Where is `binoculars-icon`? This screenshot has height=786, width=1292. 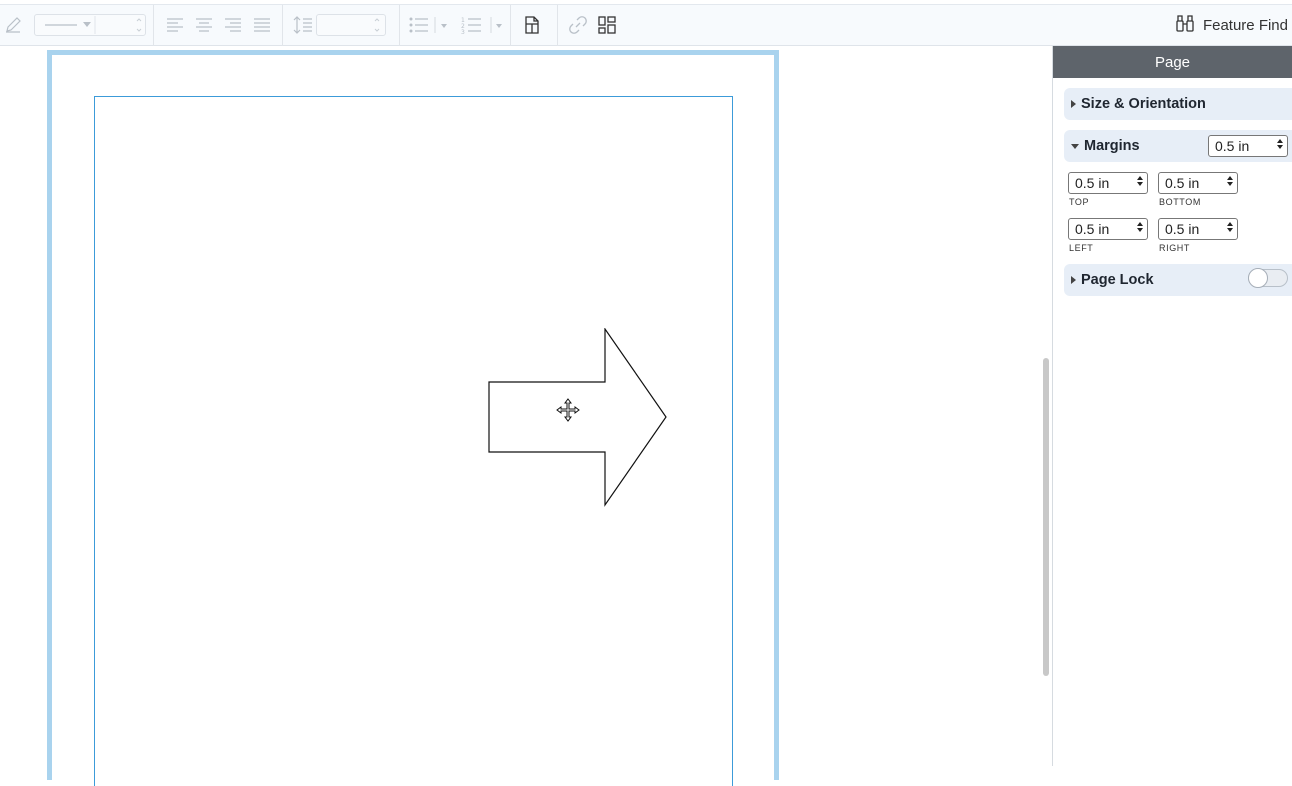
binoculars-icon is located at coordinates (1185, 25).